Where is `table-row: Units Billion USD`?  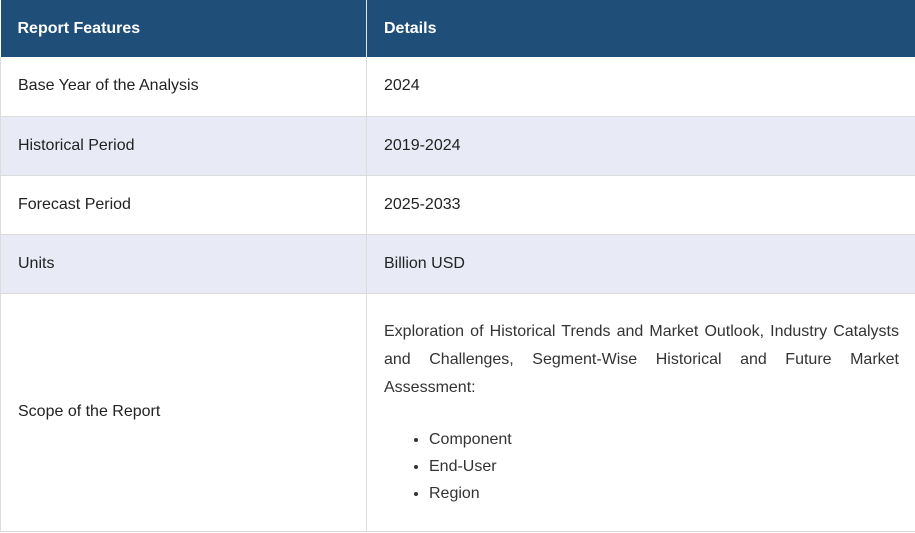
table-row: Units Billion USD is located at coordinates (457, 264).